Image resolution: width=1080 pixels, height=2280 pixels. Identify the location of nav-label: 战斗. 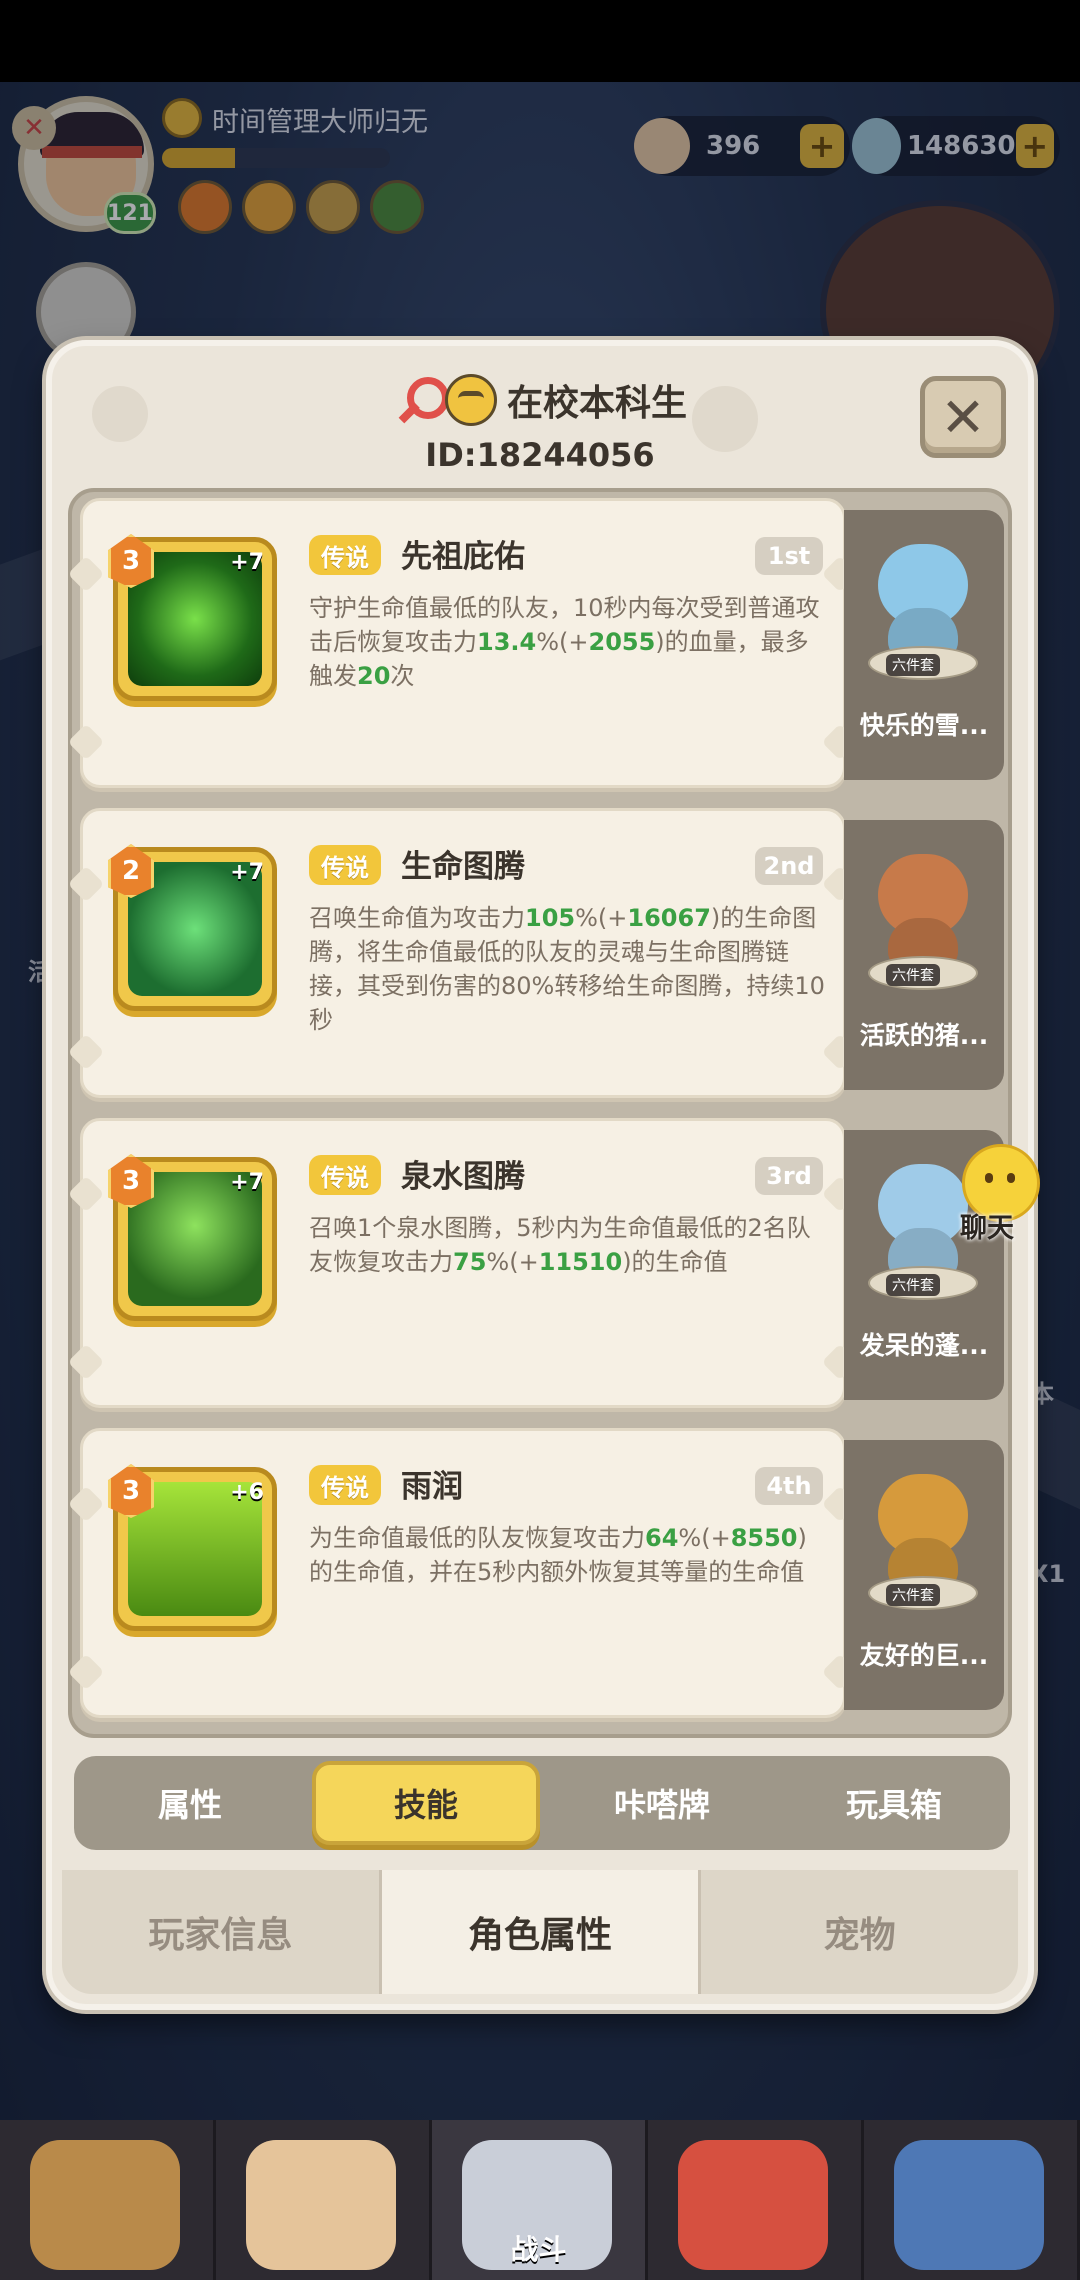
(538, 2249).